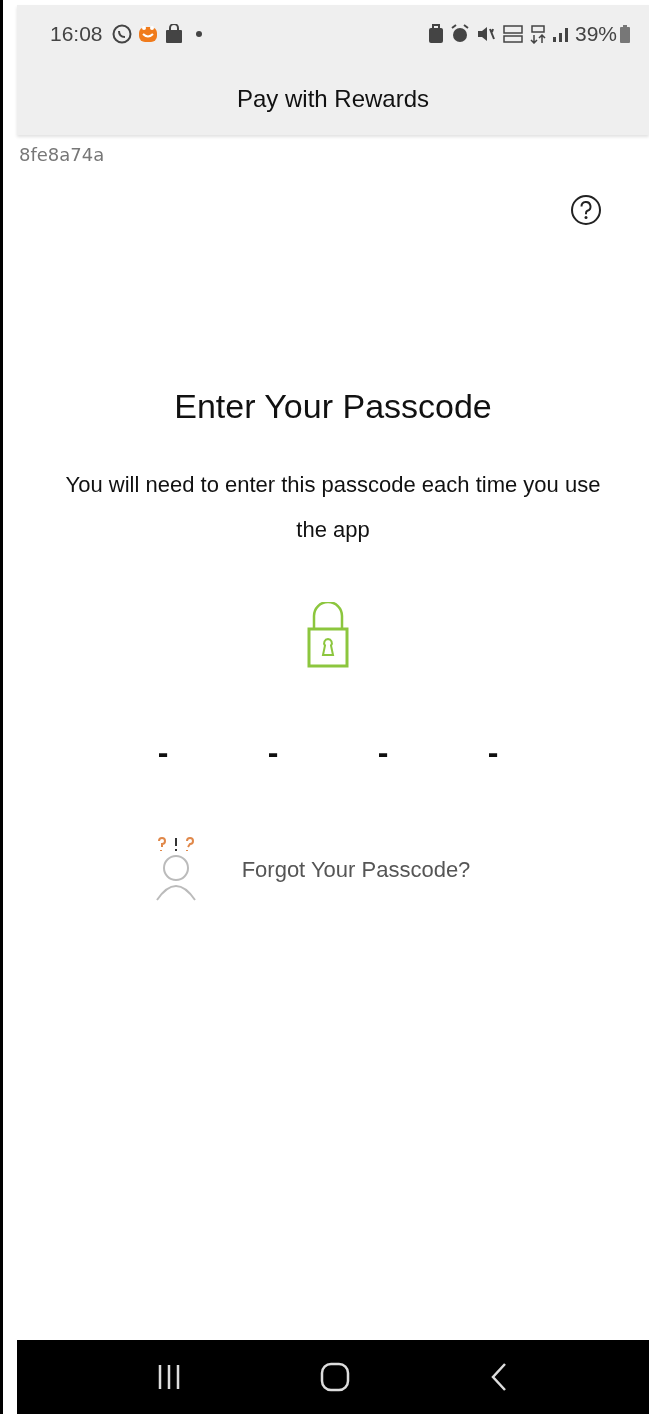  What do you see at coordinates (62, 154) in the screenshot?
I see `device-code: 8fe8a74a` at bounding box center [62, 154].